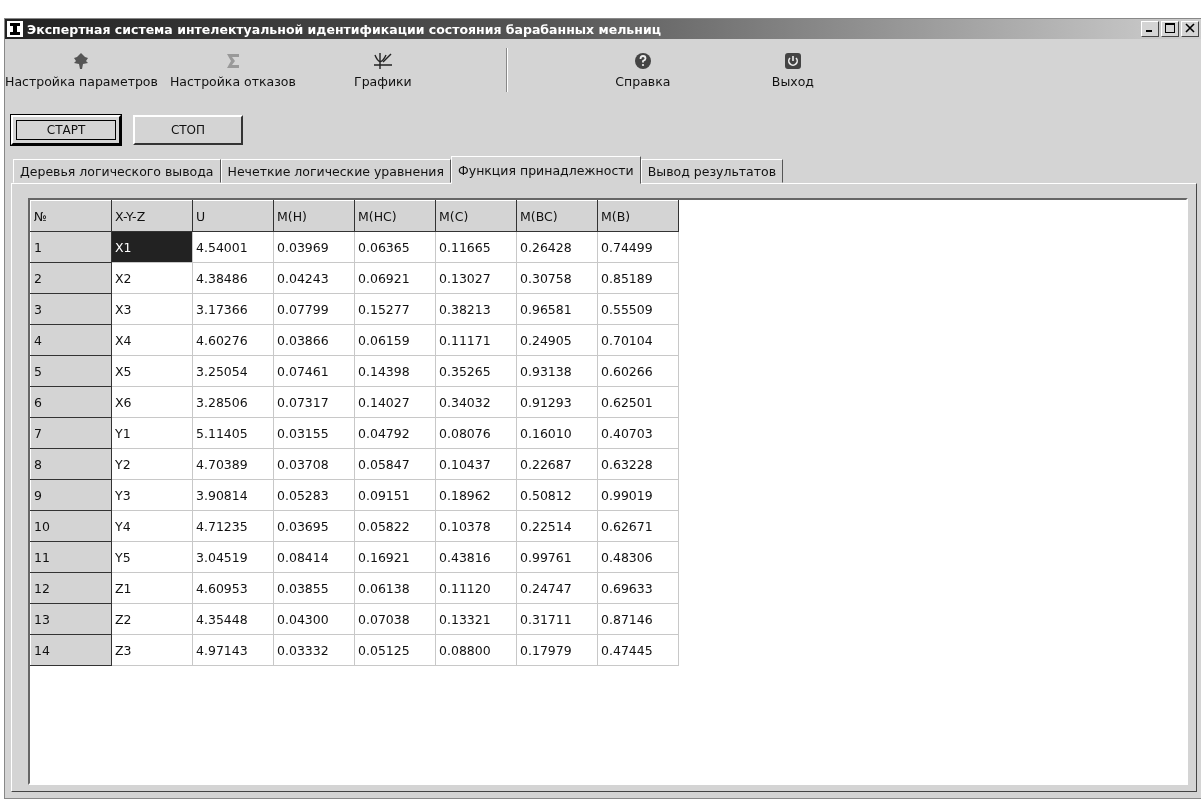 This screenshot has height=799, width=1201. Describe the element at coordinates (476, 526) in the screenshot. I see `table-cell: 0.10378` at that location.